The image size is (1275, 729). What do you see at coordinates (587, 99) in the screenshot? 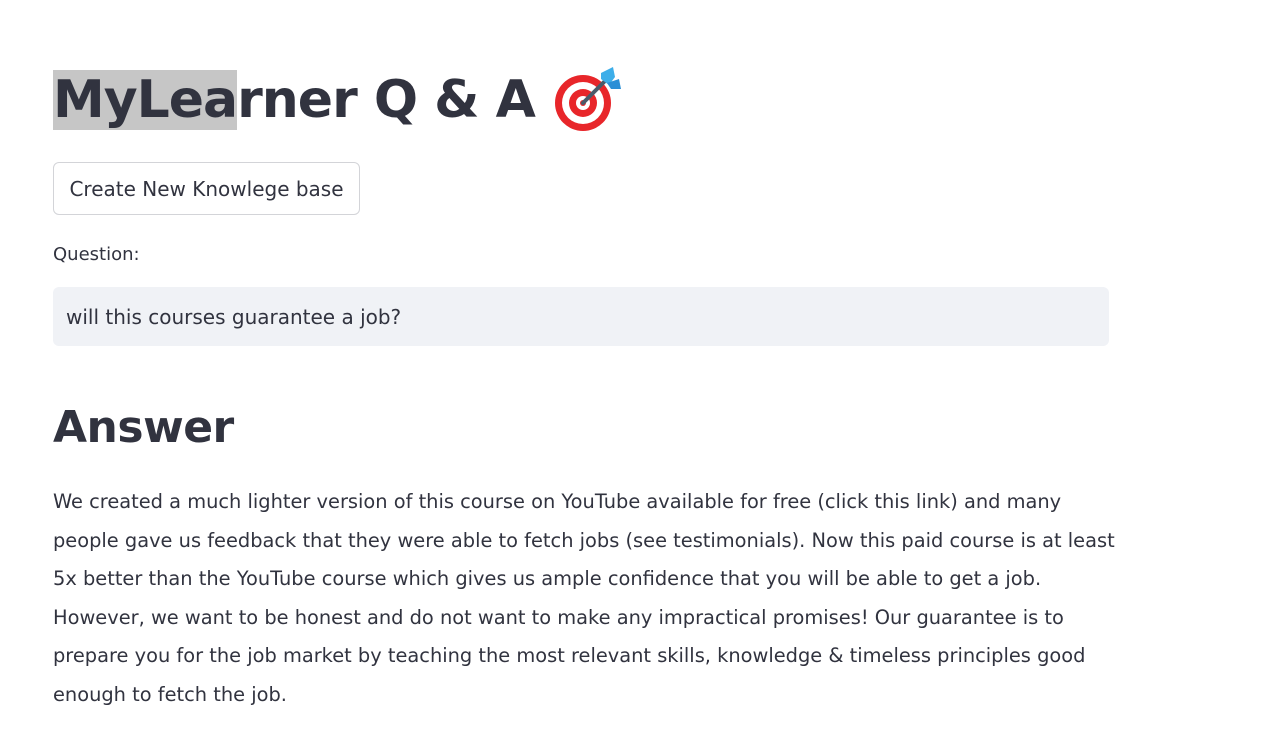
I see `target-dart-icon` at bounding box center [587, 99].